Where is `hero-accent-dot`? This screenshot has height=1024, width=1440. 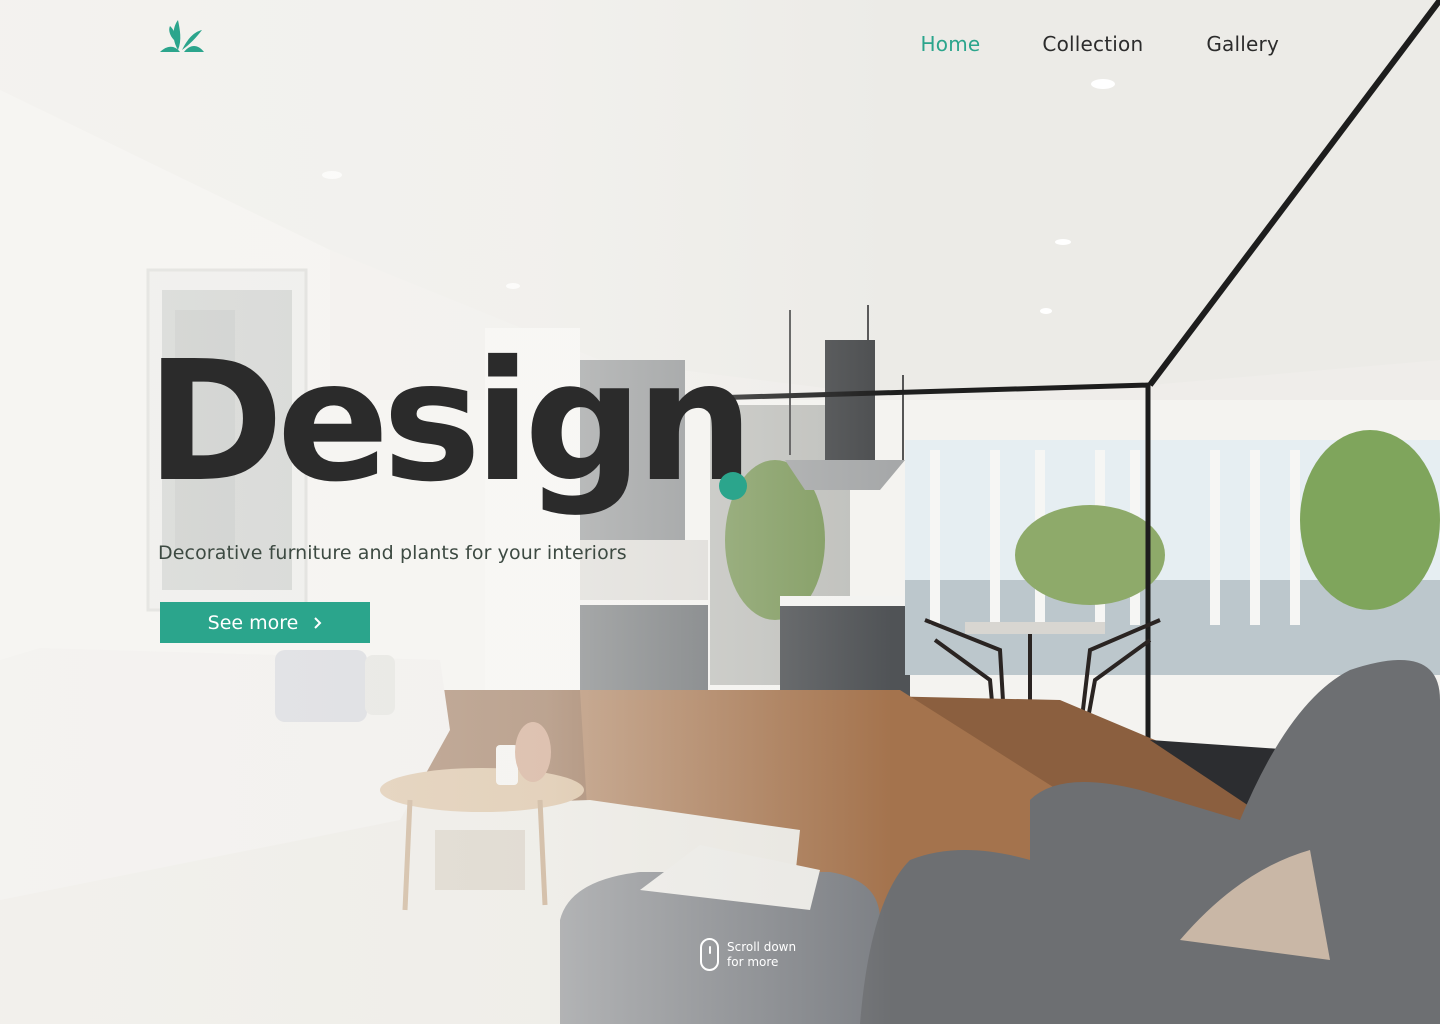 hero-accent-dot is located at coordinates (733, 486).